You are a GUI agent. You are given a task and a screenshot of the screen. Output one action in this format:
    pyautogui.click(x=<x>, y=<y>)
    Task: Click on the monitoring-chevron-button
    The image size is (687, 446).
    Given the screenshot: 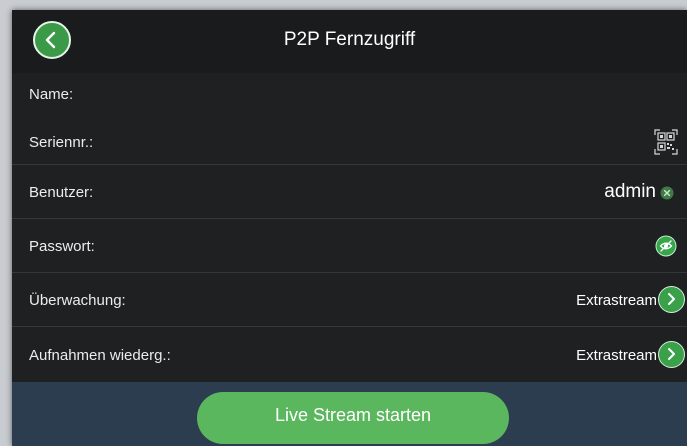 What is the action you would take?
    pyautogui.click(x=671, y=299)
    